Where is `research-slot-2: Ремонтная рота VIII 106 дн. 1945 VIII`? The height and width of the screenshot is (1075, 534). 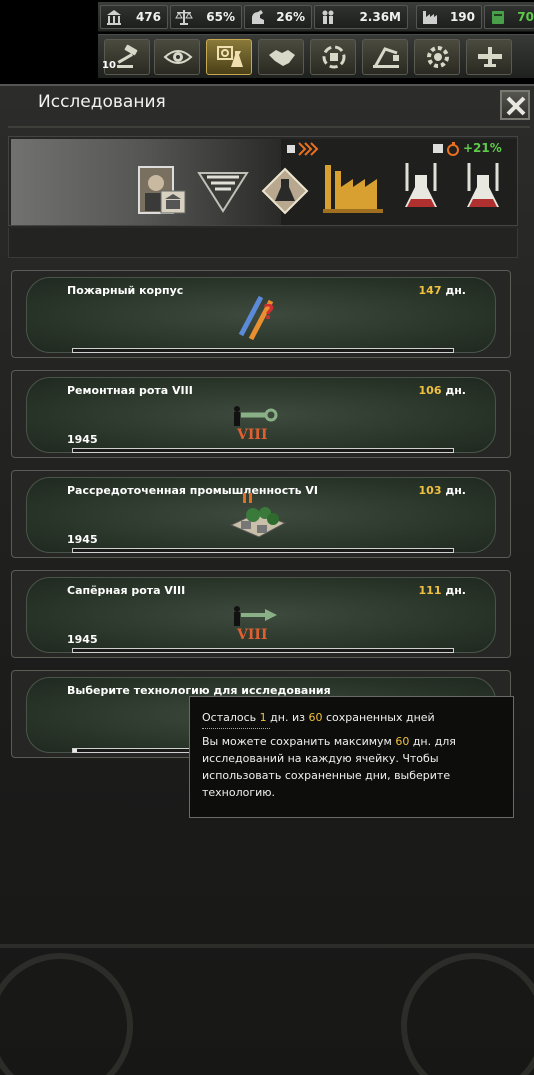 research-slot-2: Ремонтная рота VIII 106 дн. 1945 VIII is located at coordinates (261, 414).